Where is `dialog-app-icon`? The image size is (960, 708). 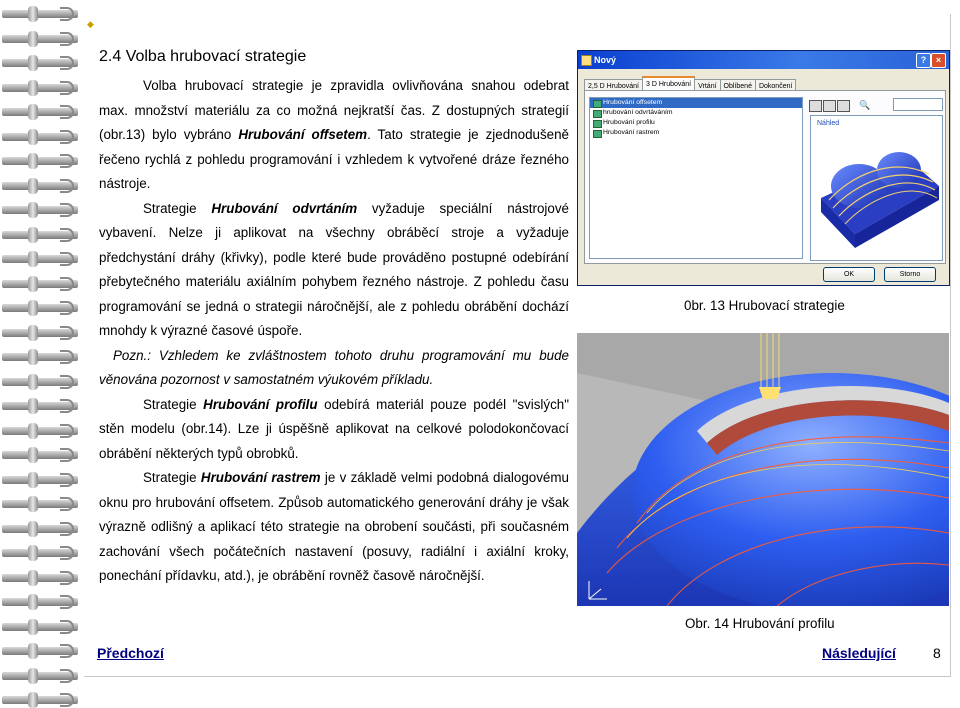 dialog-app-icon is located at coordinates (586, 60).